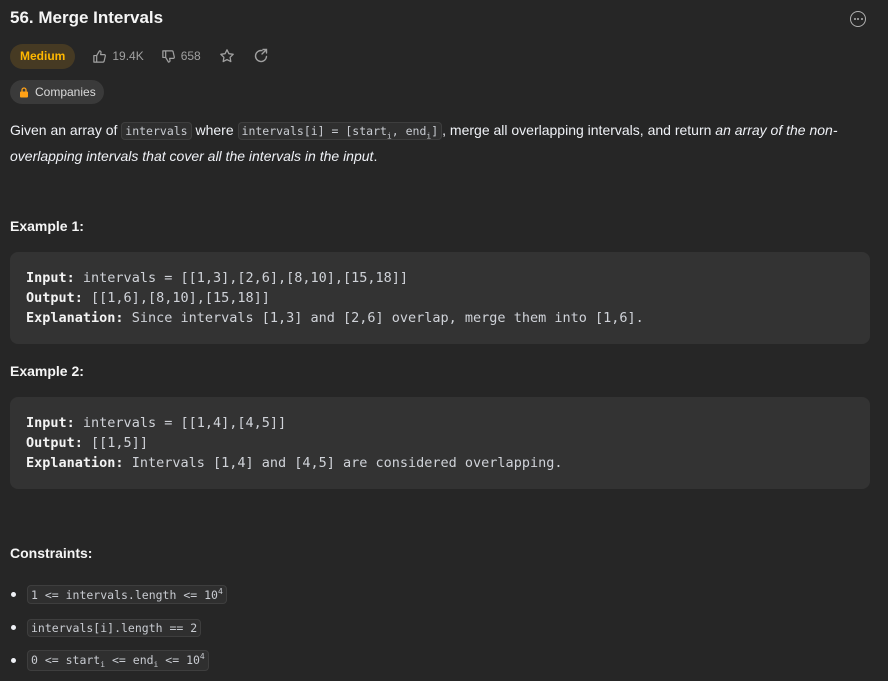  What do you see at coordinates (180, 298) in the screenshot?
I see `output-value: [[1,6],[8,10],[15,18]]` at bounding box center [180, 298].